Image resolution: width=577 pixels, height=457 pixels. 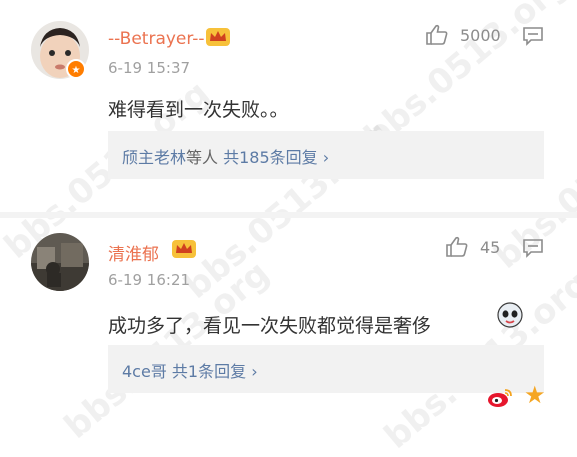 What do you see at coordinates (60, 262) in the screenshot?
I see `avatar` at bounding box center [60, 262].